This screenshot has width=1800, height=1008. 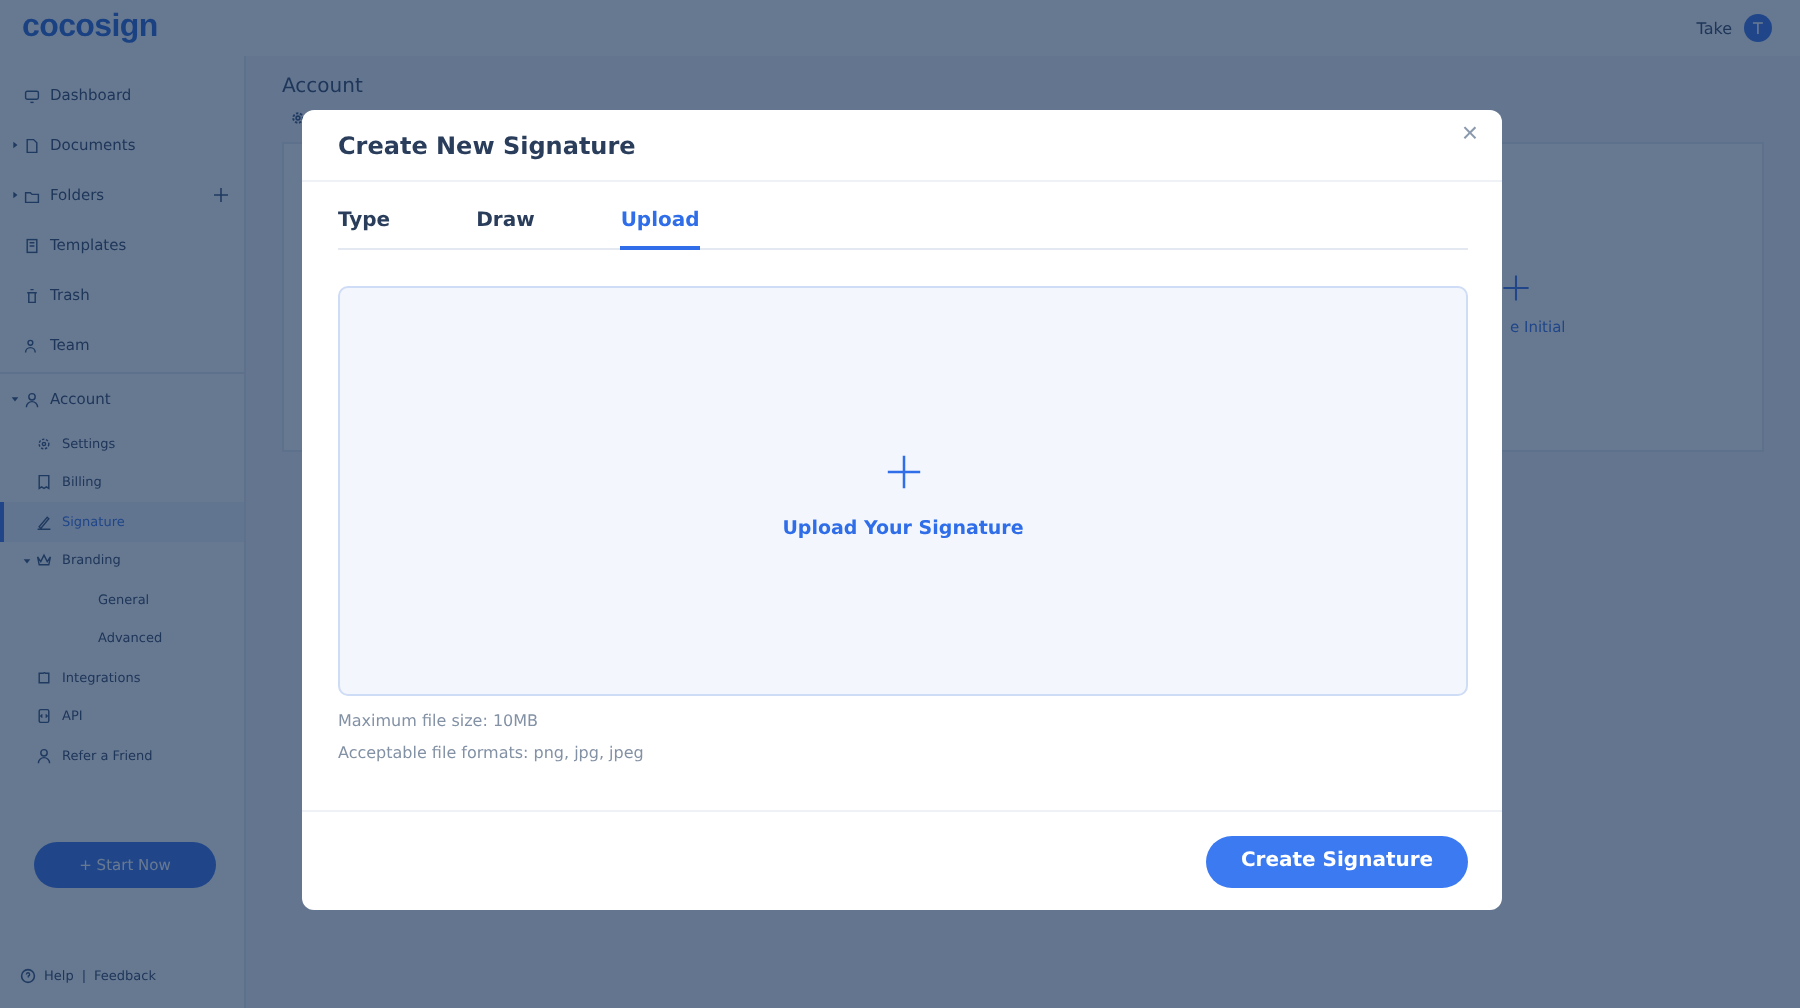 What do you see at coordinates (1758, 28) in the screenshot?
I see `user-avatar: T` at bounding box center [1758, 28].